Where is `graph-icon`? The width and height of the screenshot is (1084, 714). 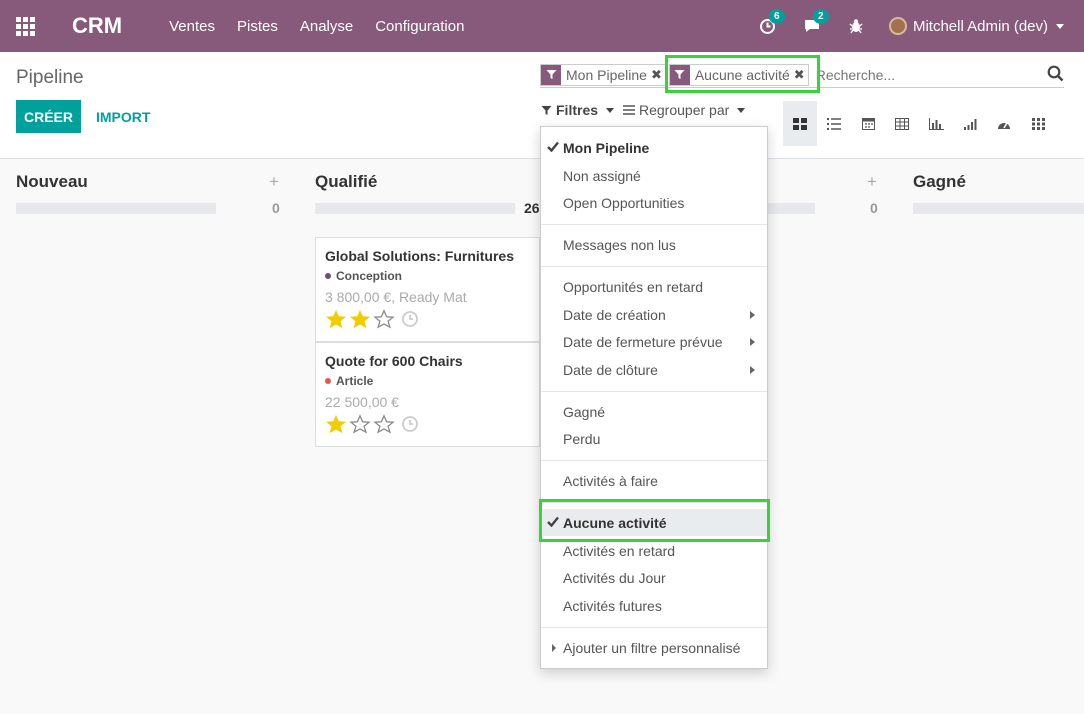
graph-icon is located at coordinates (936, 123).